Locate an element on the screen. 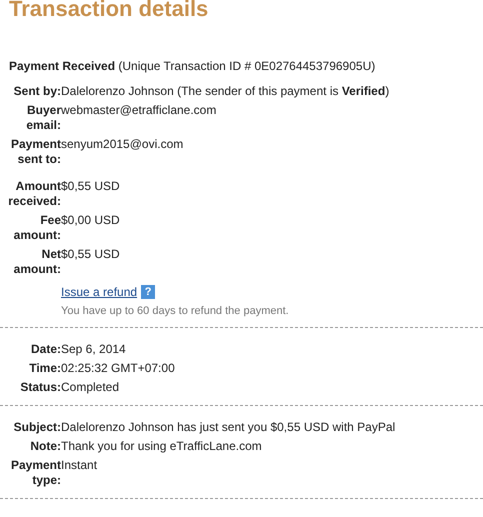 The image size is (483, 517). field-value: $0,00 USD is located at coordinates (91, 220).